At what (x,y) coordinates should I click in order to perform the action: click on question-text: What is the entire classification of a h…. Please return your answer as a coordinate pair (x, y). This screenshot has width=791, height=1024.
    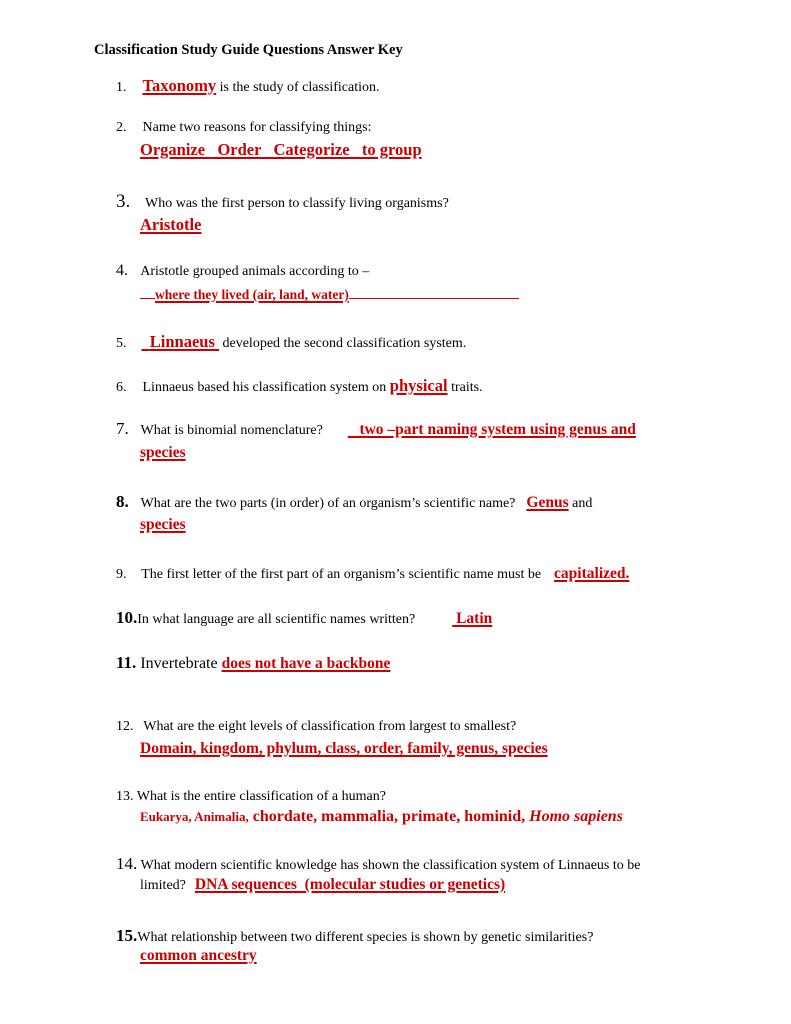
    Looking at the image, I should click on (261, 796).